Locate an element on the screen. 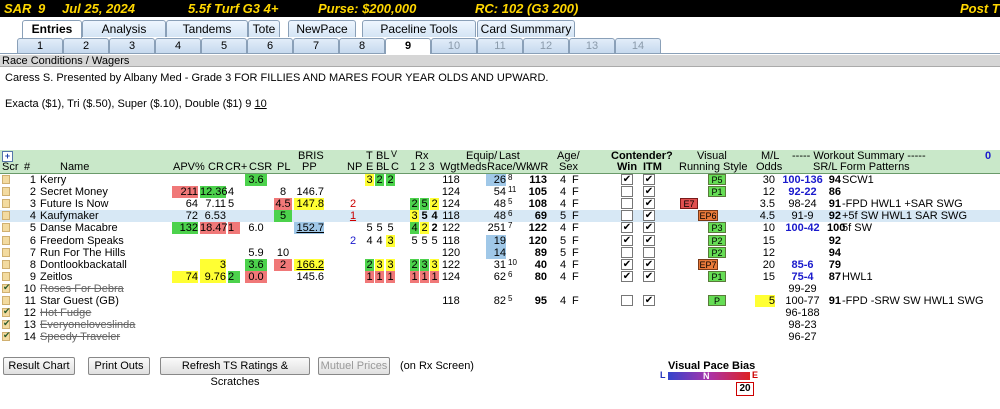 This screenshot has height=409, width=1000. wagers-link: 10 is located at coordinates (260, 104).